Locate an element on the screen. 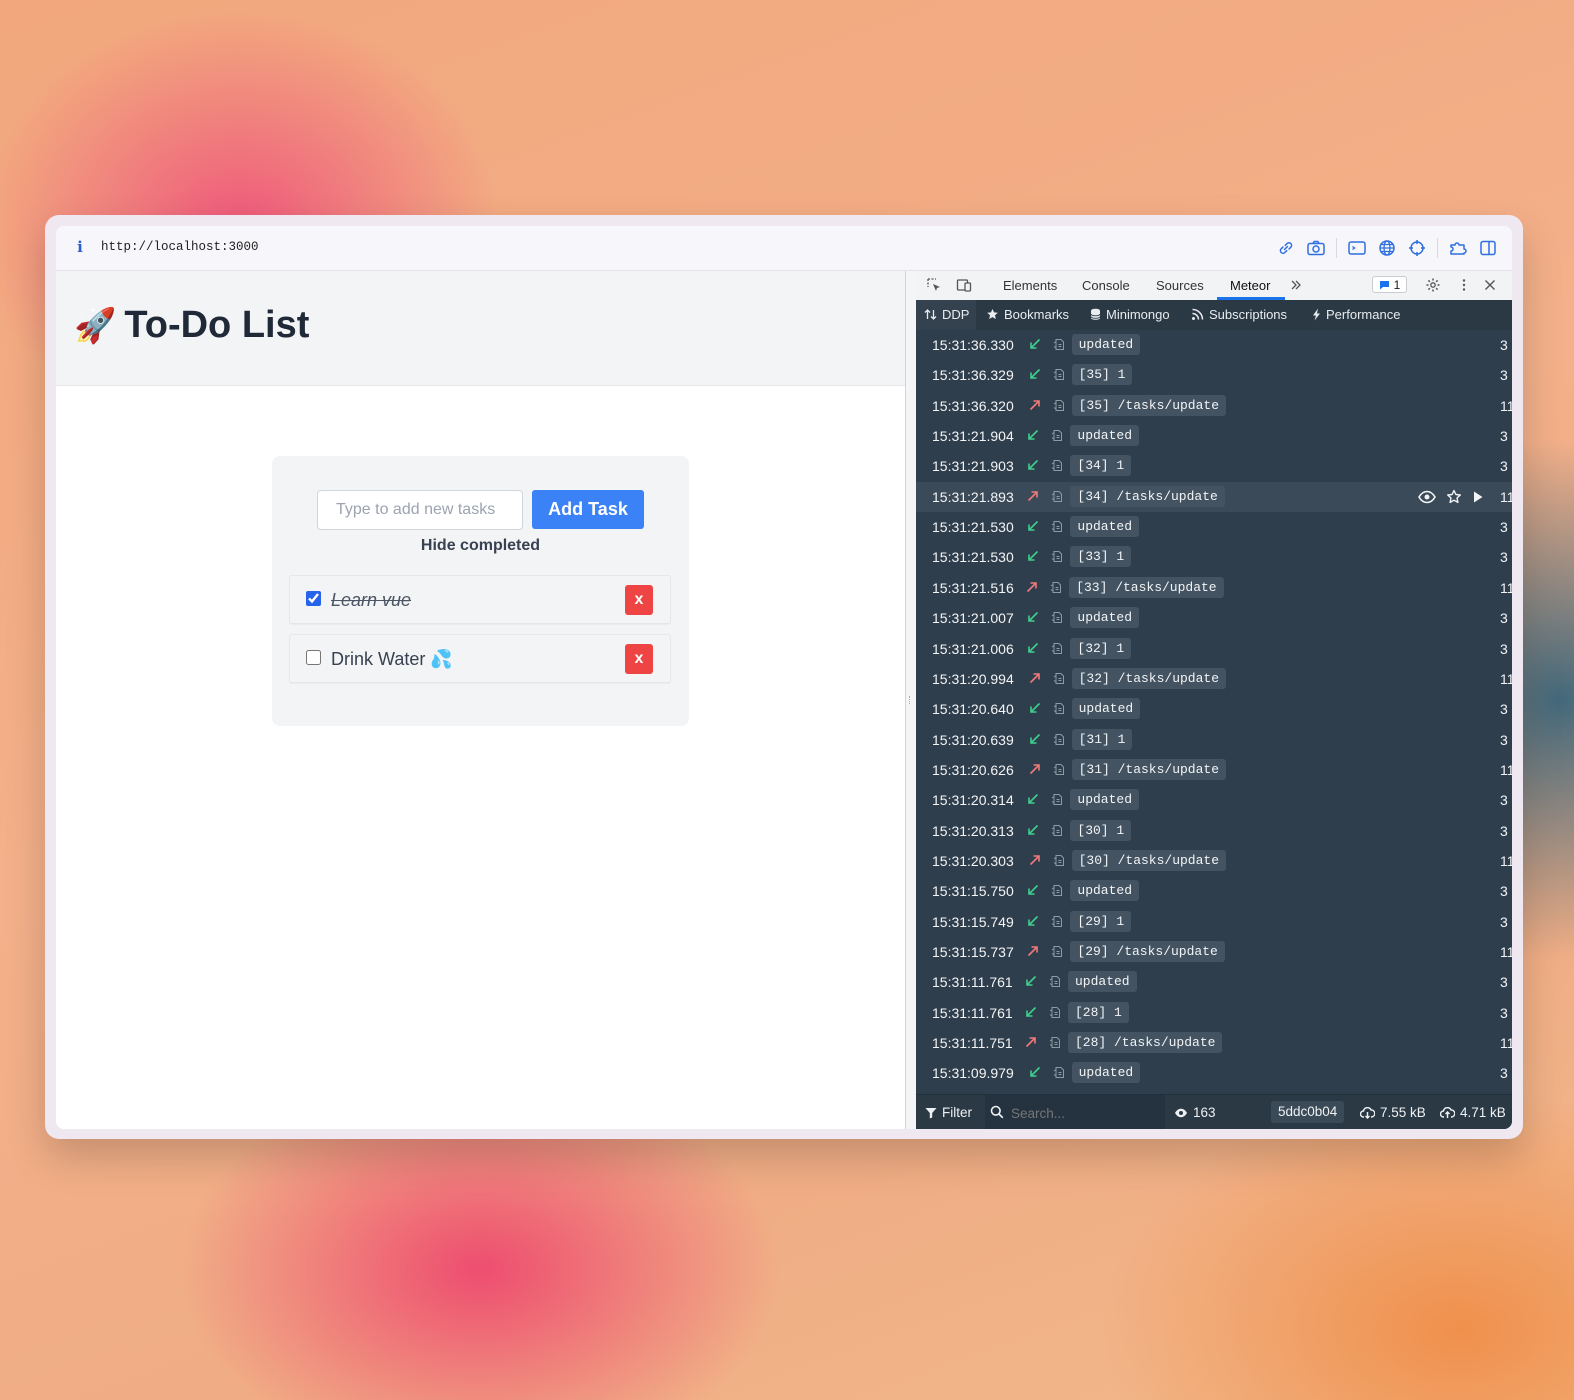 This screenshot has width=1574, height=1400. split-view-icon is located at coordinates (1488, 248).